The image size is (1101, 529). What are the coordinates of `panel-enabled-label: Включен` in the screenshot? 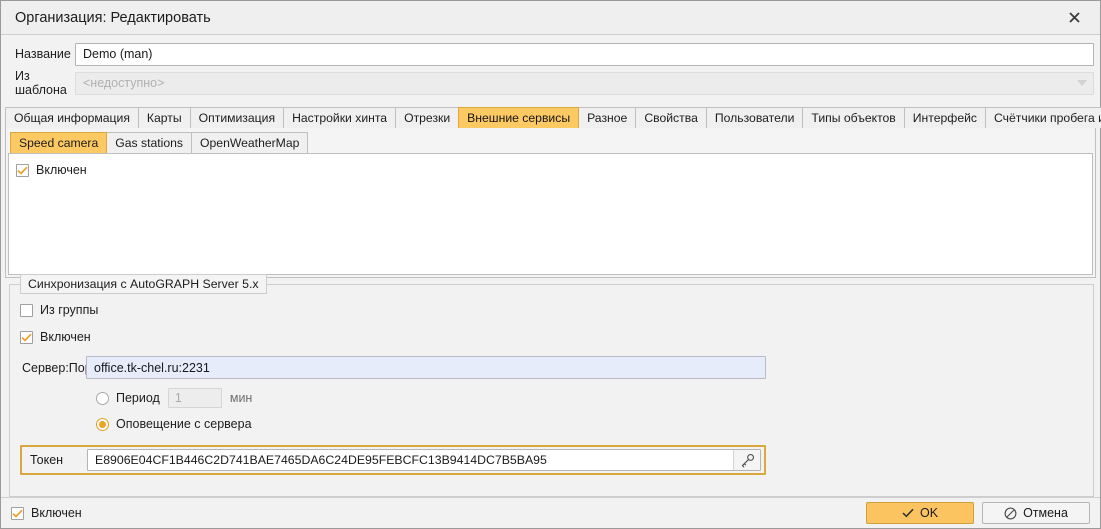 It's located at (61, 170).